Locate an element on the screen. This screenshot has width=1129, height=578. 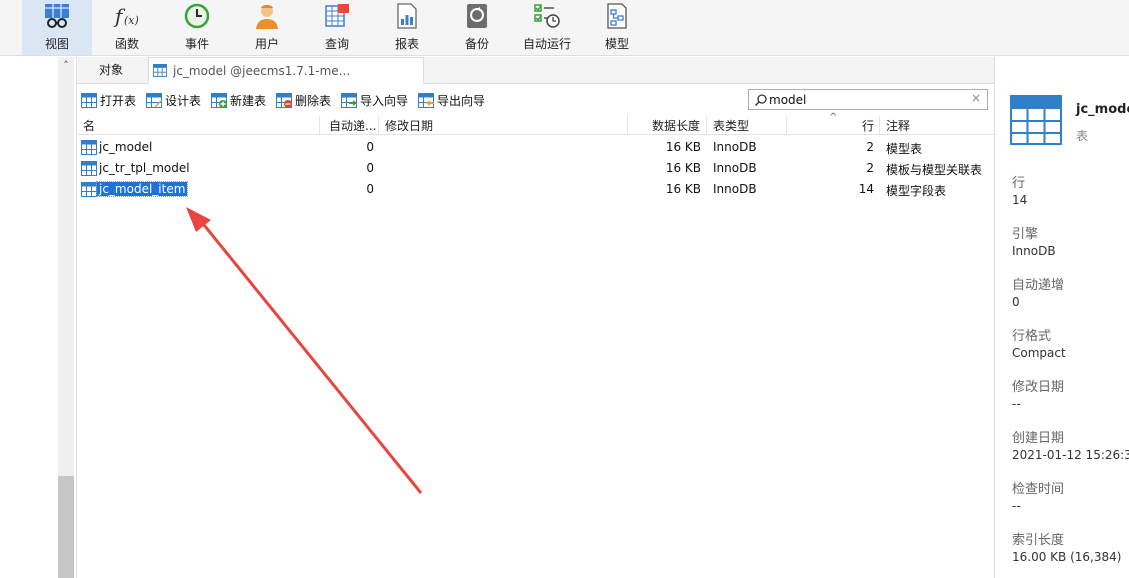
column-engine-header: 表类型 is located at coordinates (731, 125).